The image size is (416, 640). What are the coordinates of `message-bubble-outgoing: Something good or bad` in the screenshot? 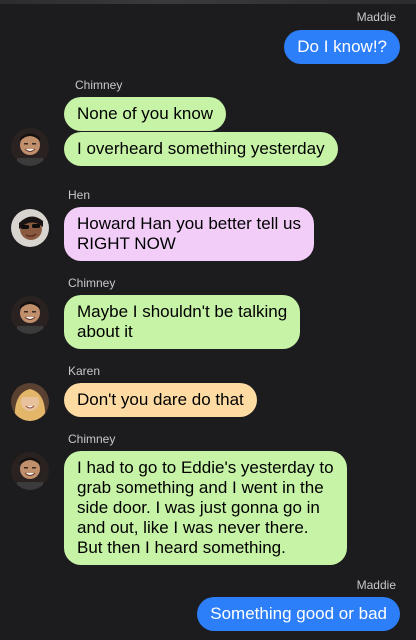 It's located at (298, 614).